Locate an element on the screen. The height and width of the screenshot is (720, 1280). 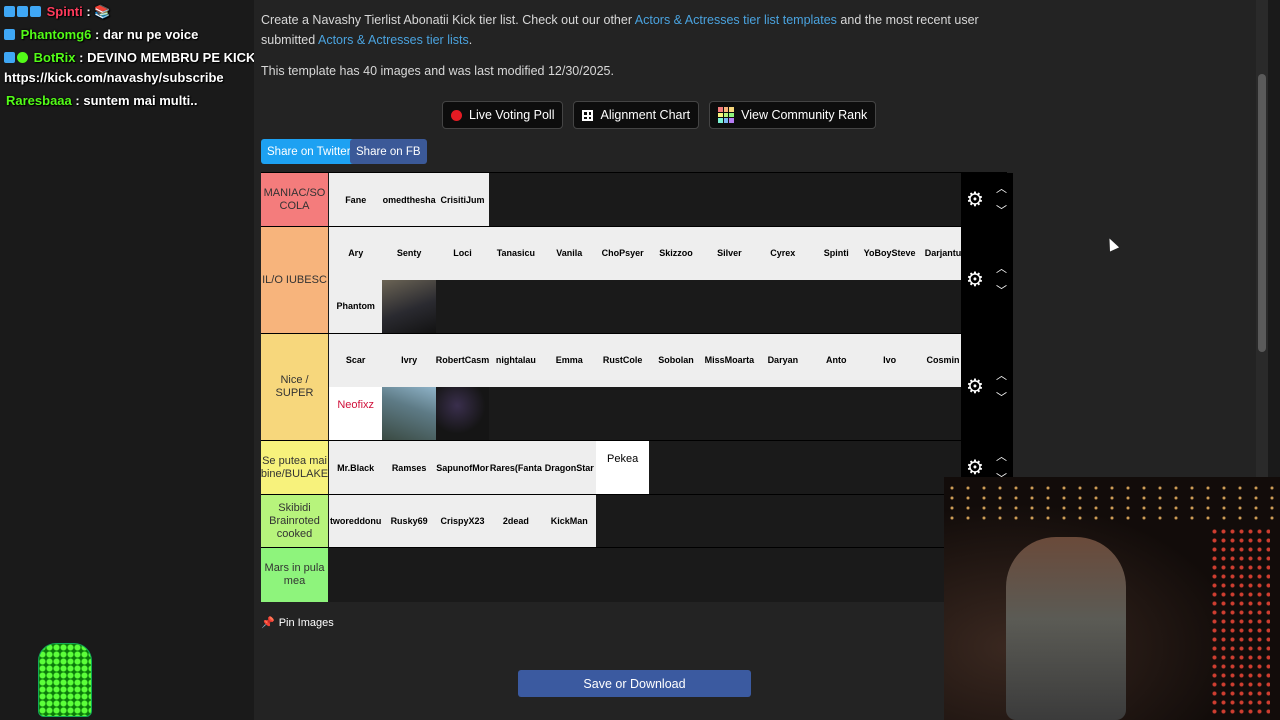
tier-label: Mars in pula mea is located at coordinates (294, 575).